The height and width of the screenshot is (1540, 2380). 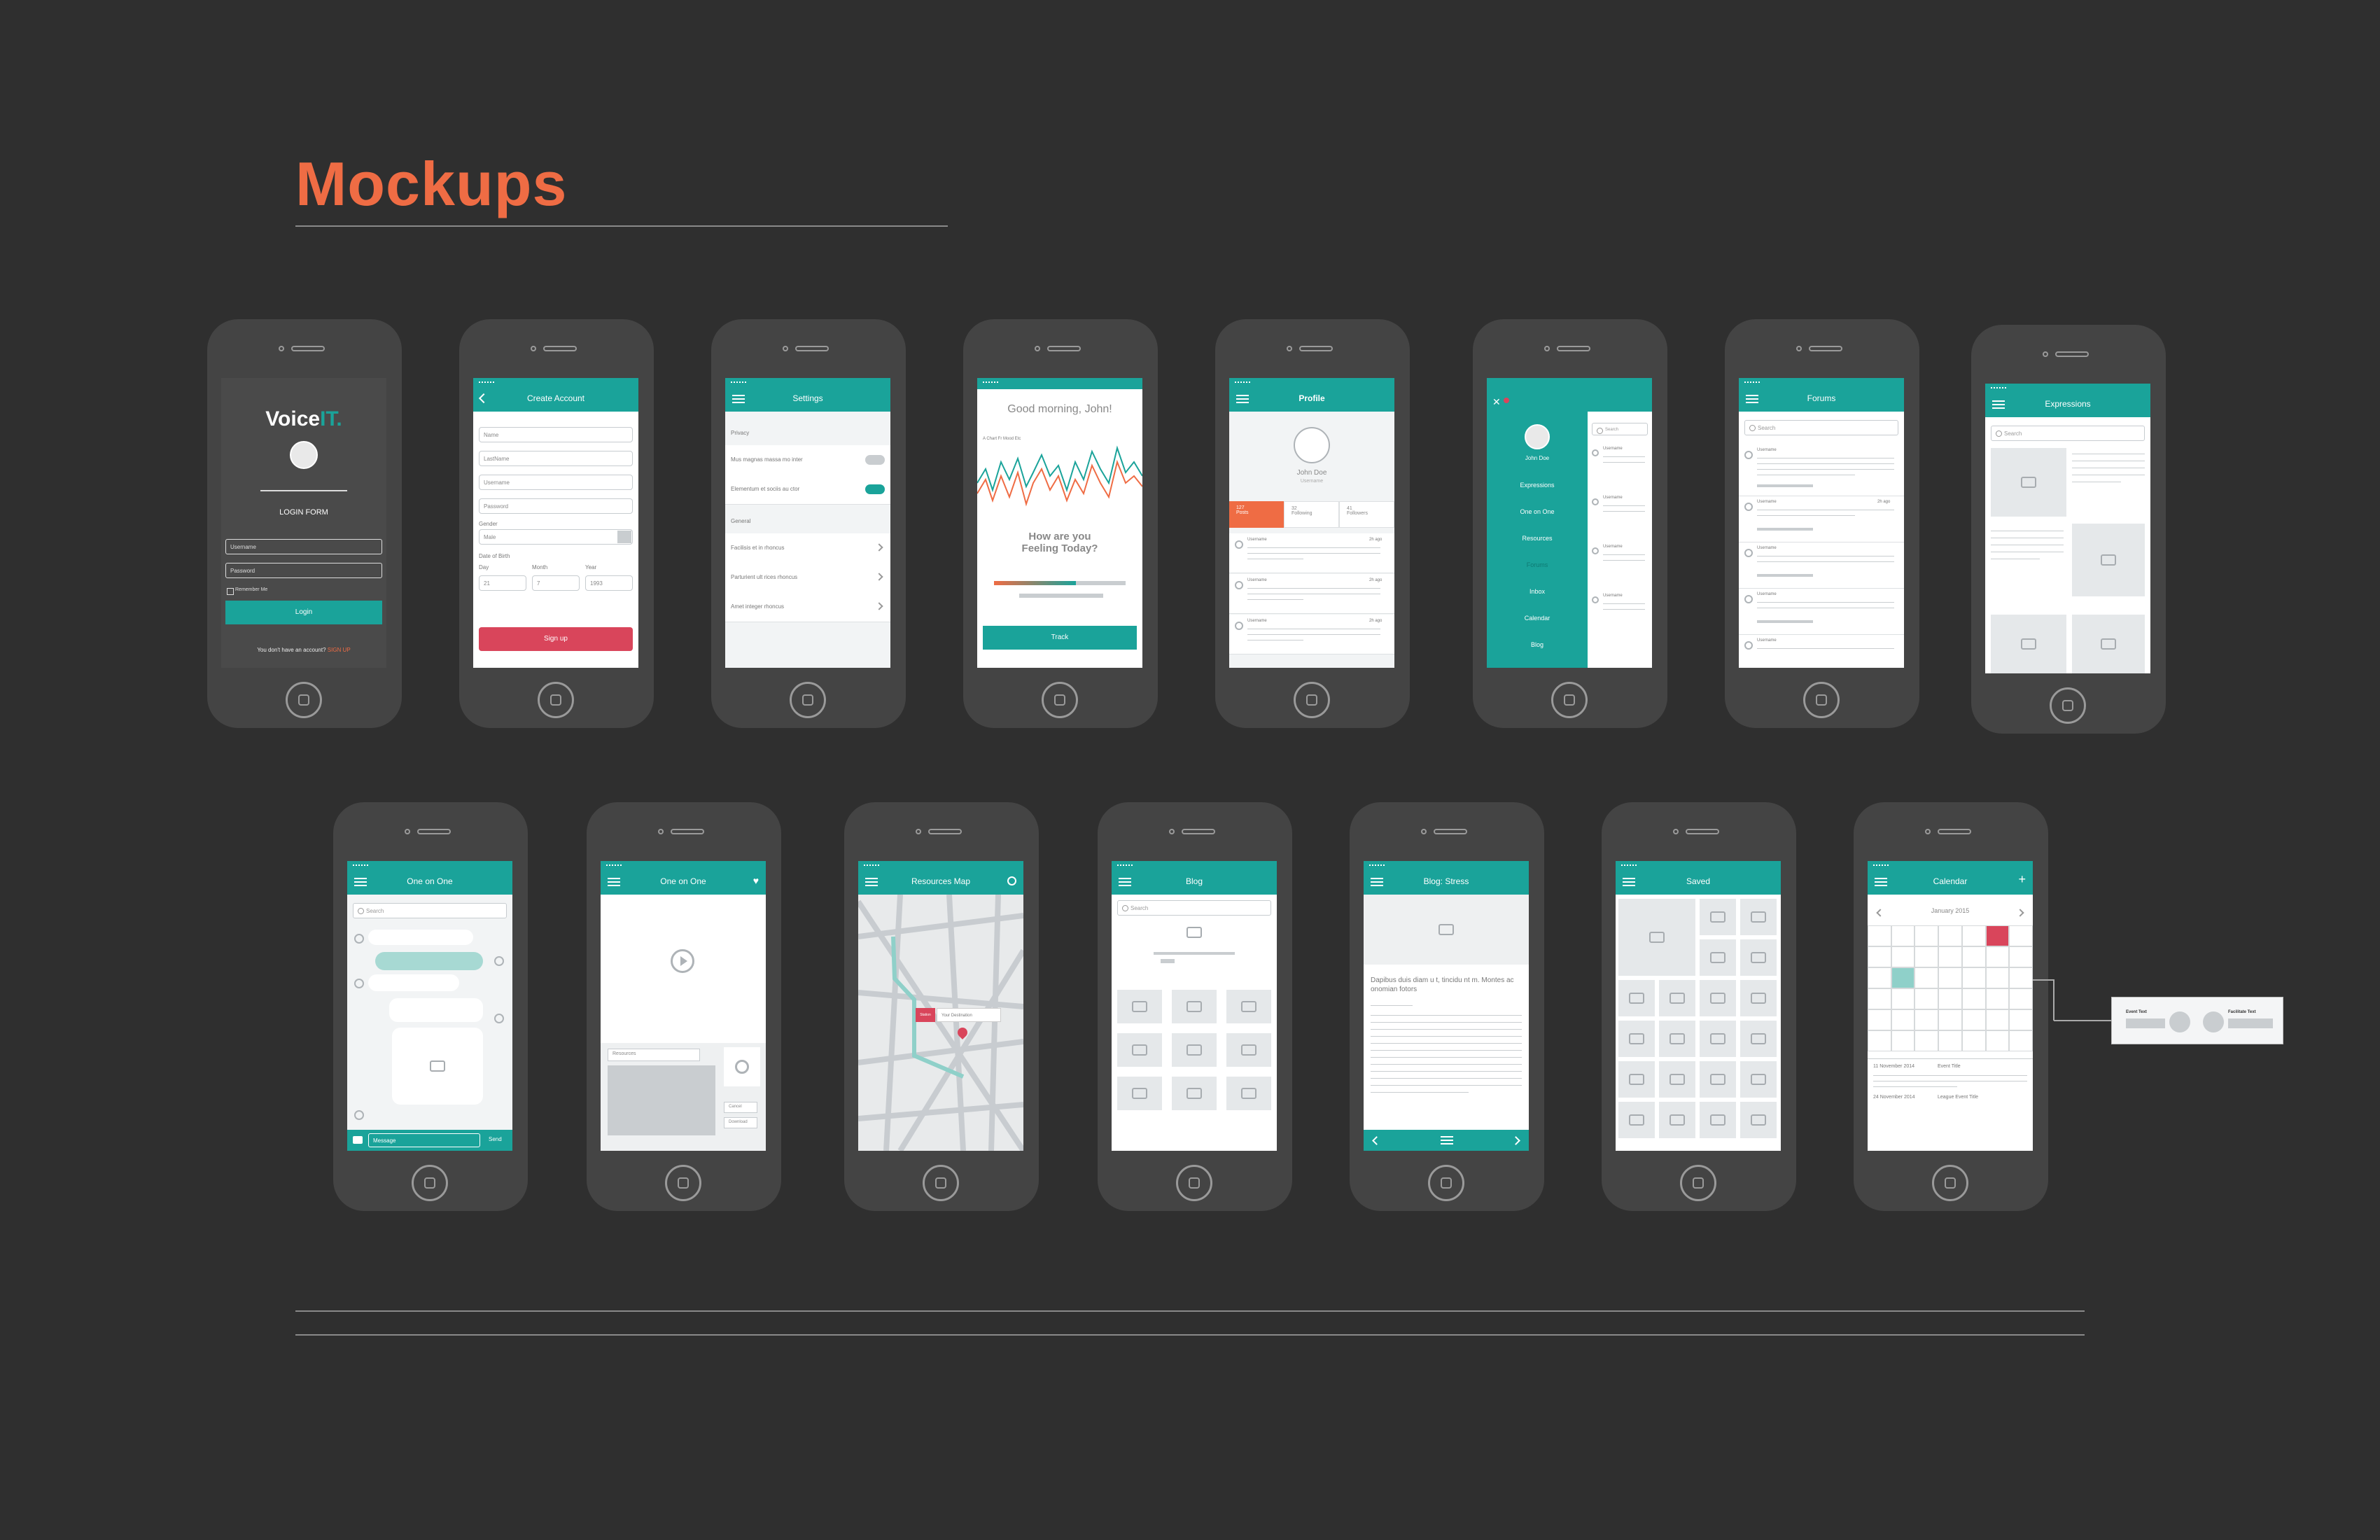 What do you see at coordinates (424, 1140) in the screenshot?
I see `message-input: Message` at bounding box center [424, 1140].